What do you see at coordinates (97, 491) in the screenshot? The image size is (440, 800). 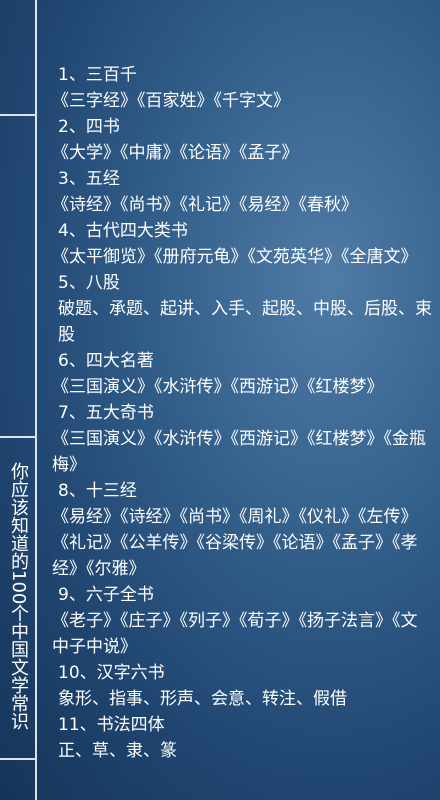 I see `section-title: 8、十三经` at bounding box center [97, 491].